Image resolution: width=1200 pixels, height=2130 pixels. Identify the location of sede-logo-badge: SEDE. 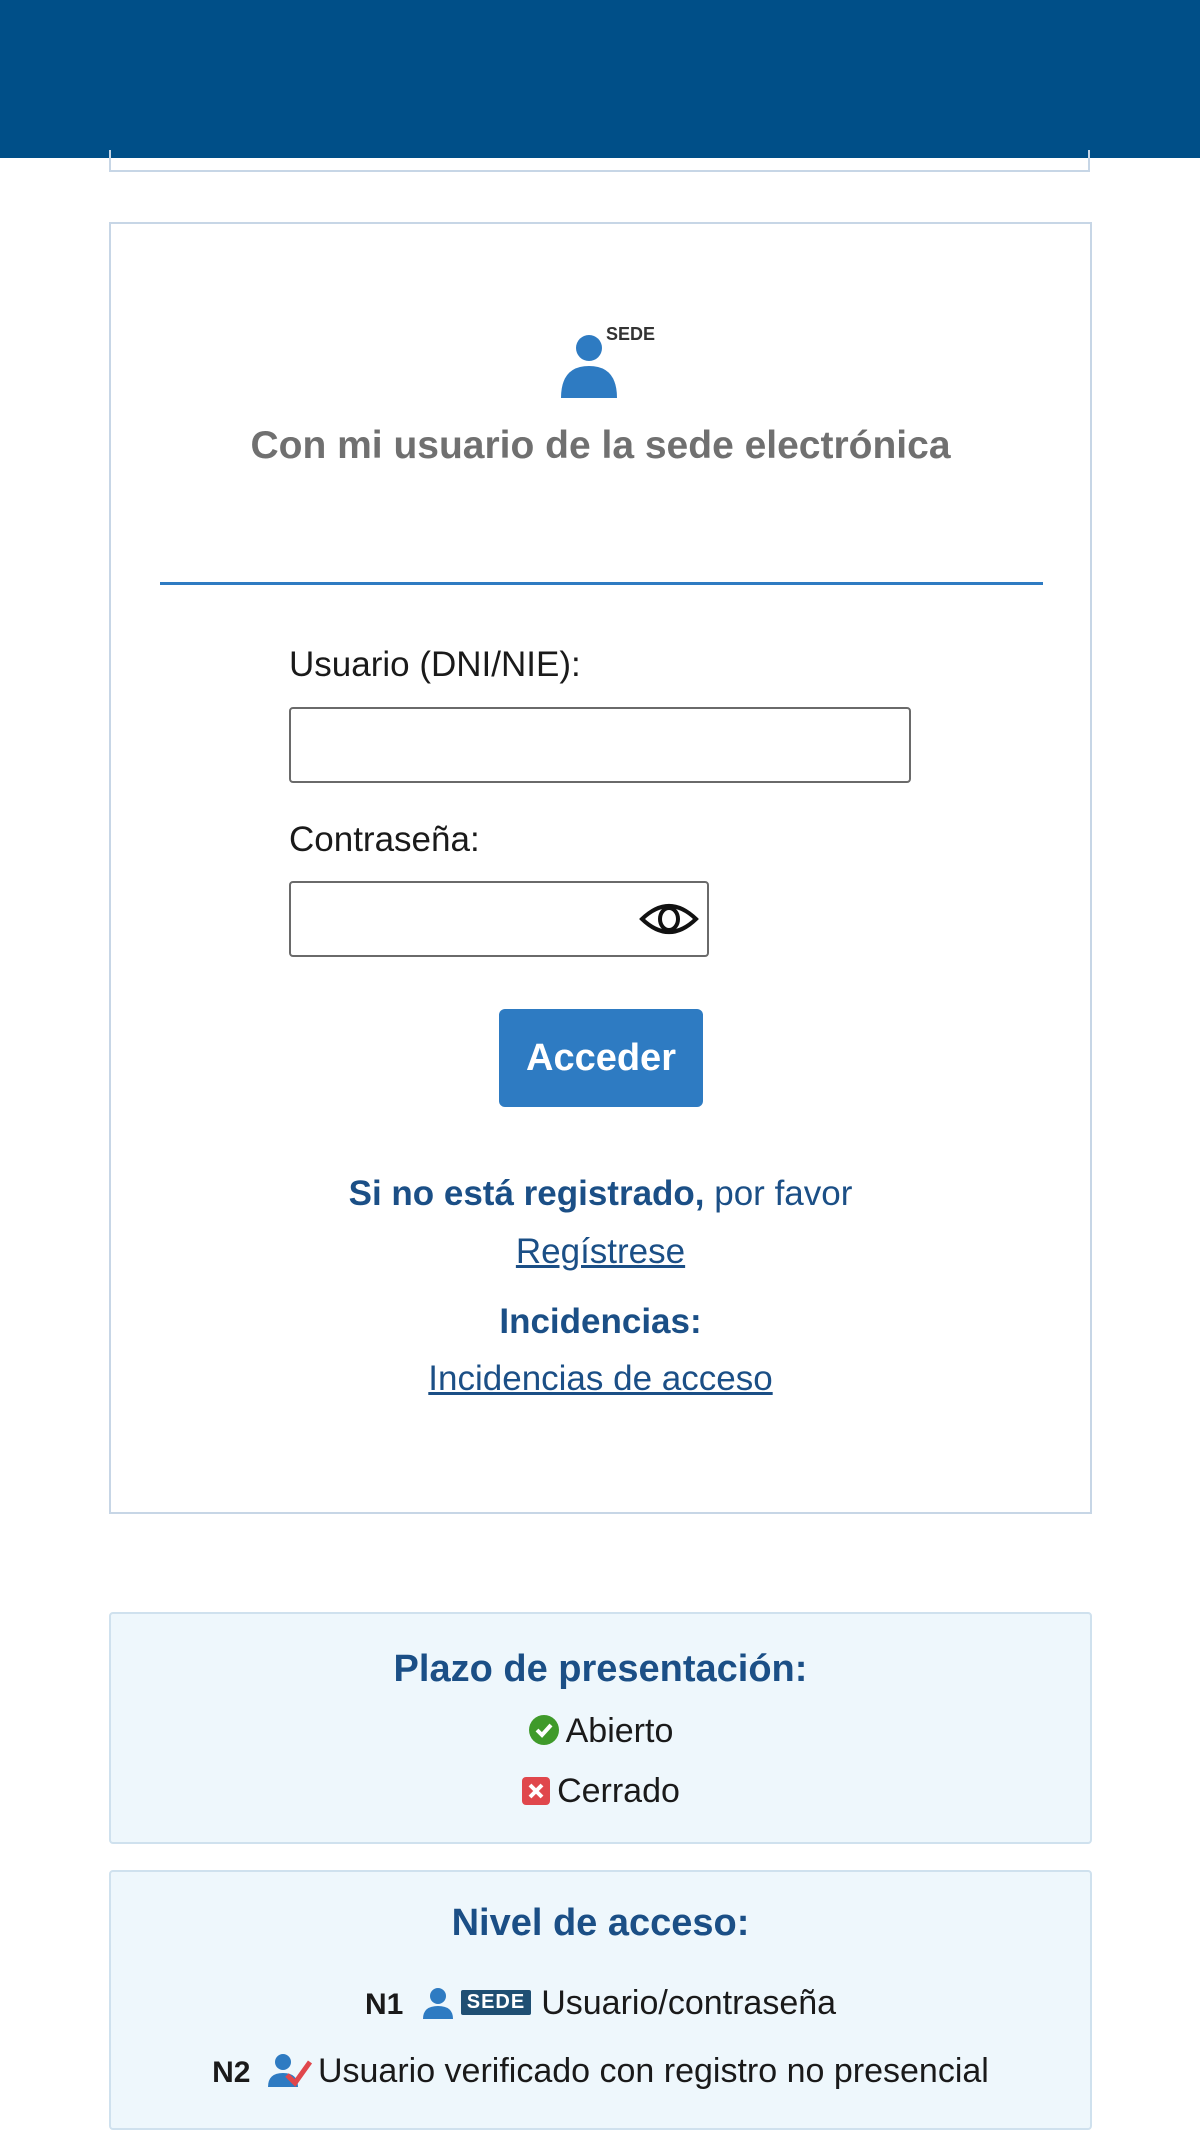
(630, 334).